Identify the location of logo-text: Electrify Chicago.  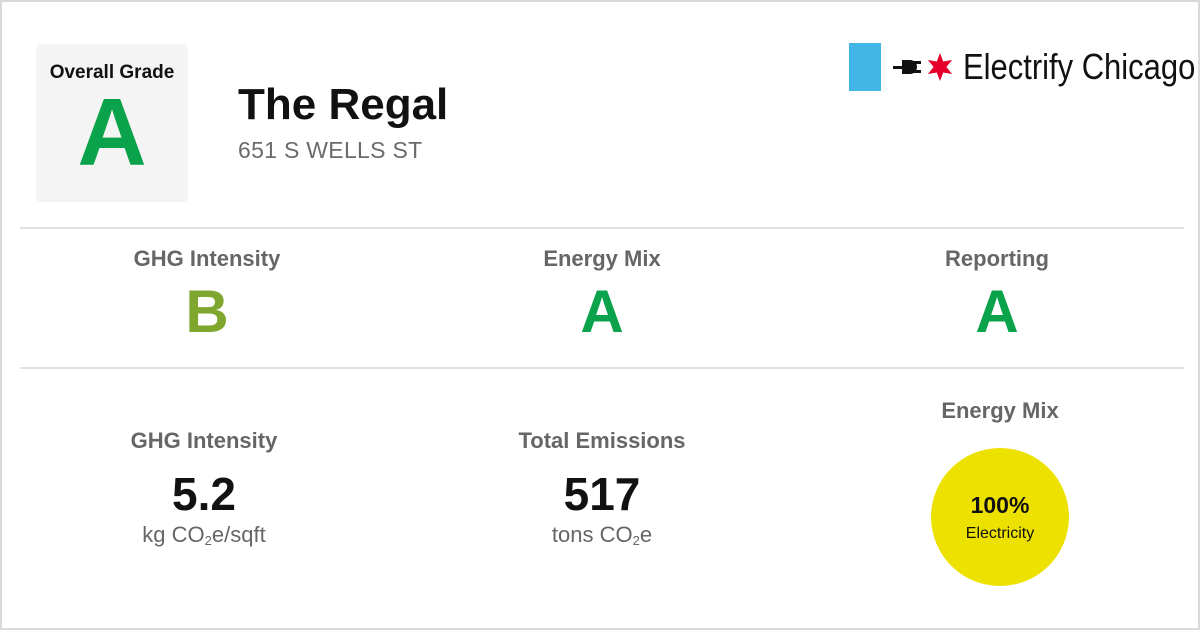
(1079, 66).